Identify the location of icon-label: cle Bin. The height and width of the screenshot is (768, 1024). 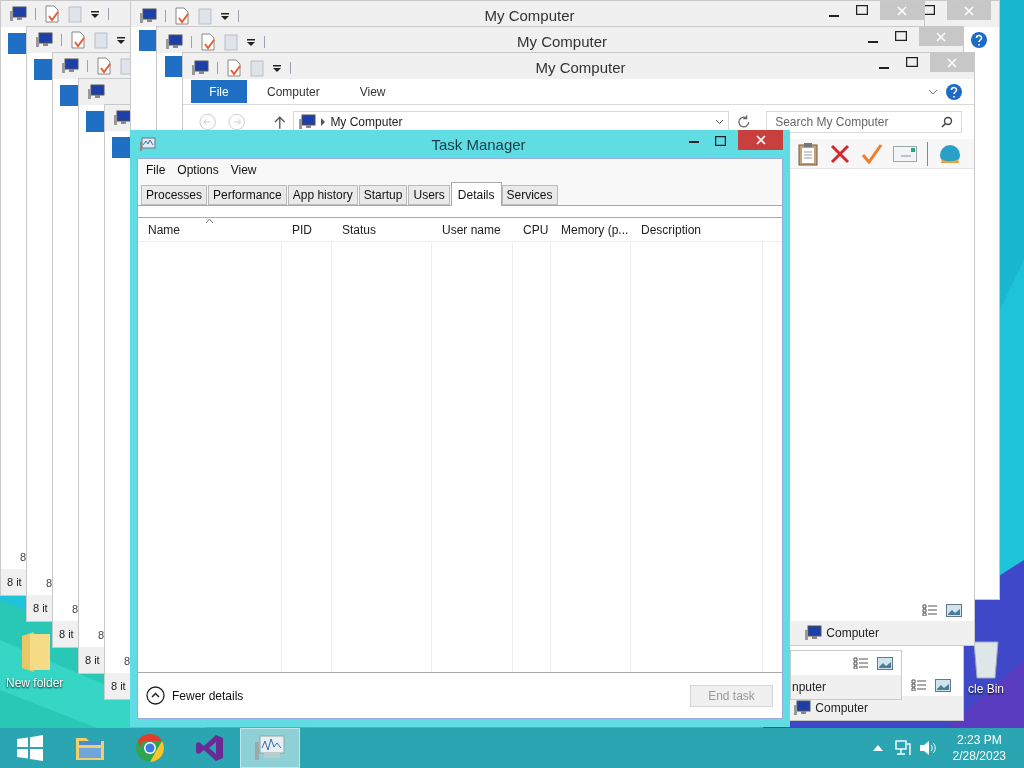
(986, 689).